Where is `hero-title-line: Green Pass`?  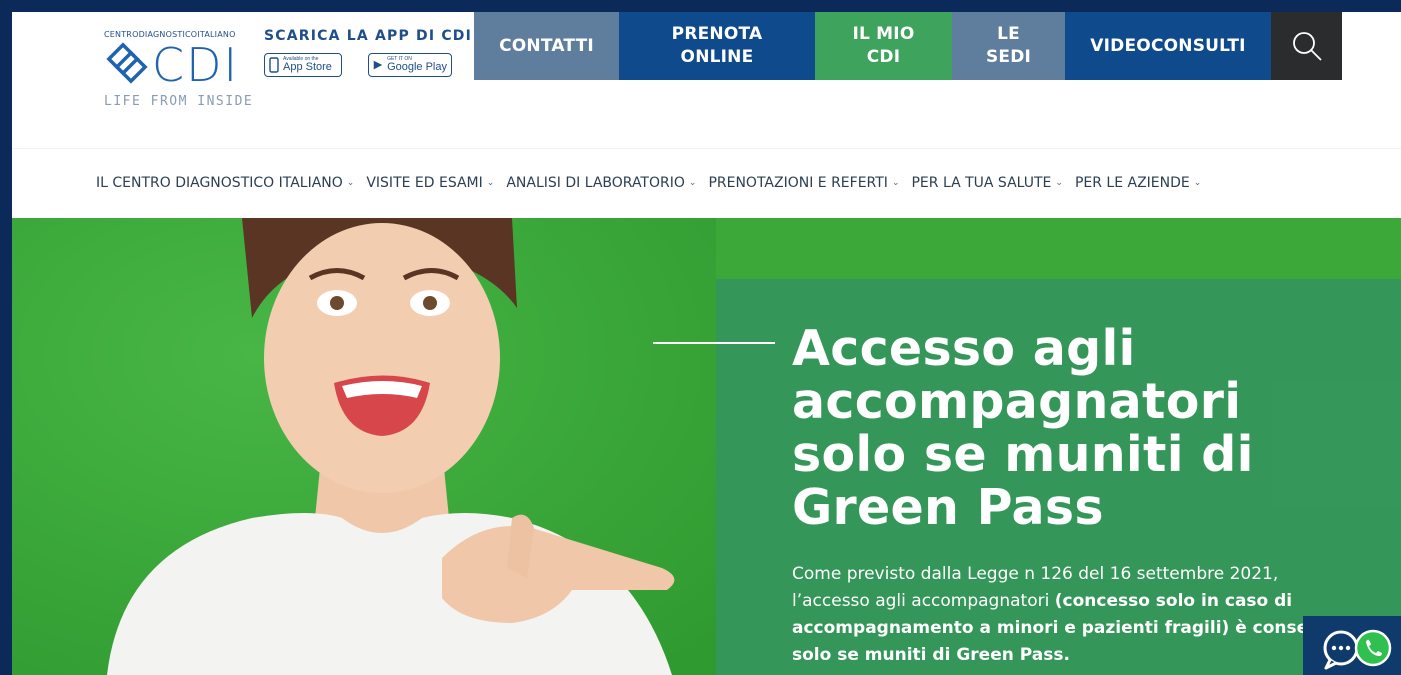 hero-title-line: Green Pass is located at coordinates (948, 507).